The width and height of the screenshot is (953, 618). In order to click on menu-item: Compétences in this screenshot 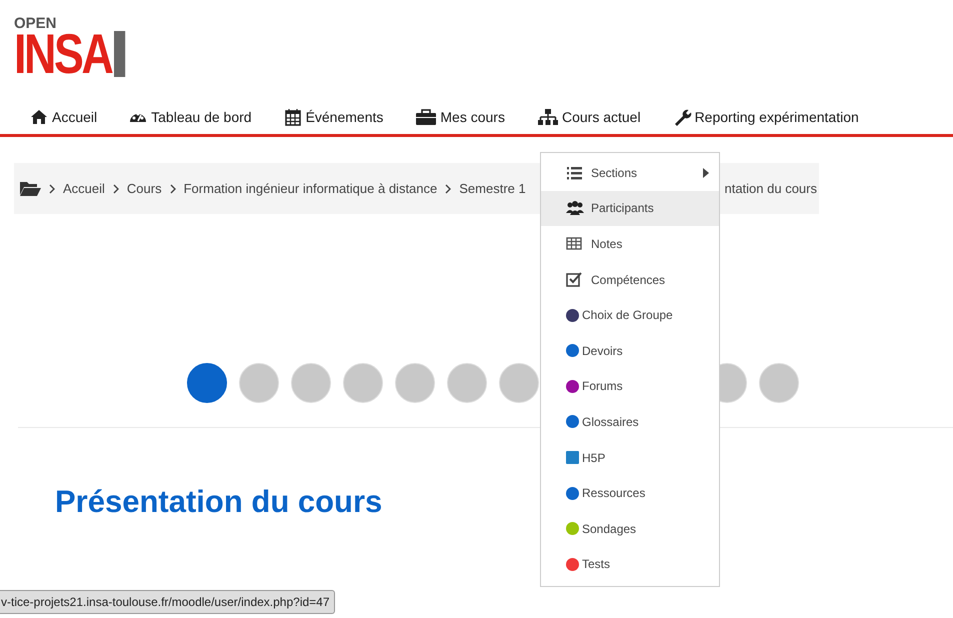, I will do `click(630, 280)`.